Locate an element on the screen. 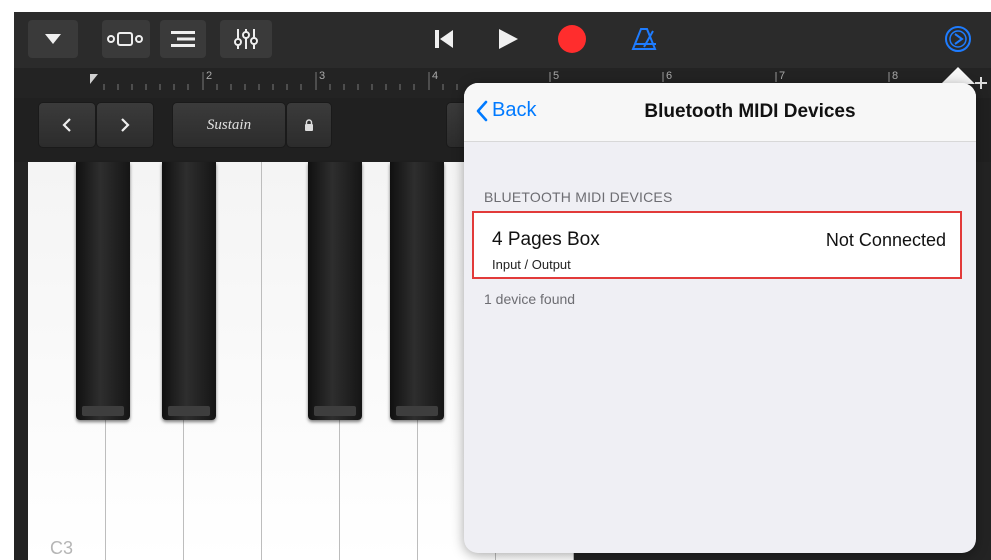 Image resolution: width=991 pixels, height=560 pixels. tracks-list-button is located at coordinates (183, 39).